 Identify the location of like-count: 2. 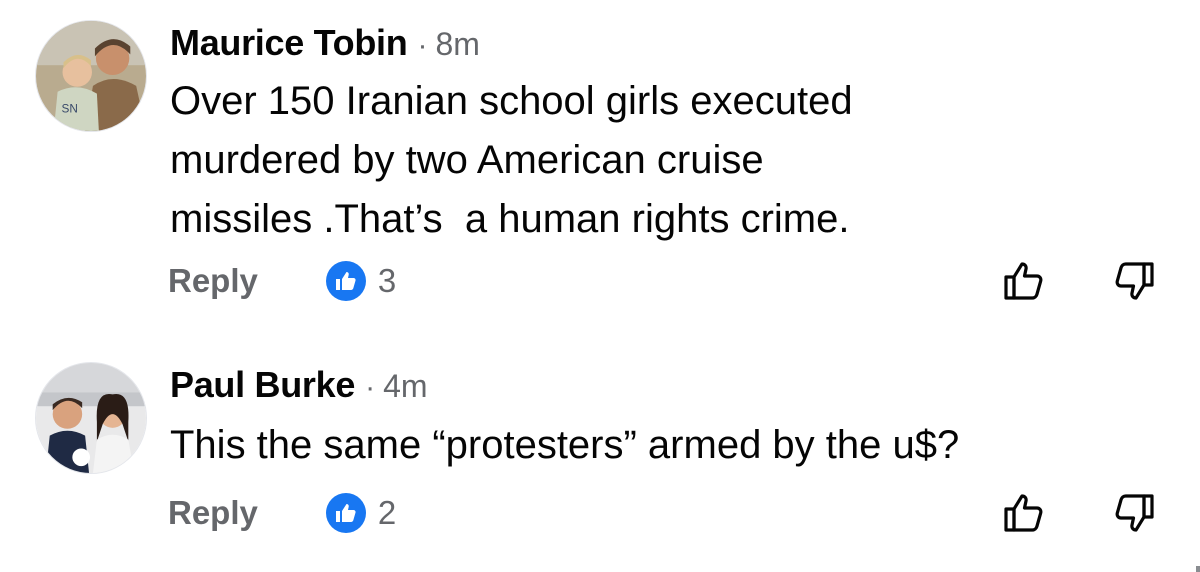
(387, 512).